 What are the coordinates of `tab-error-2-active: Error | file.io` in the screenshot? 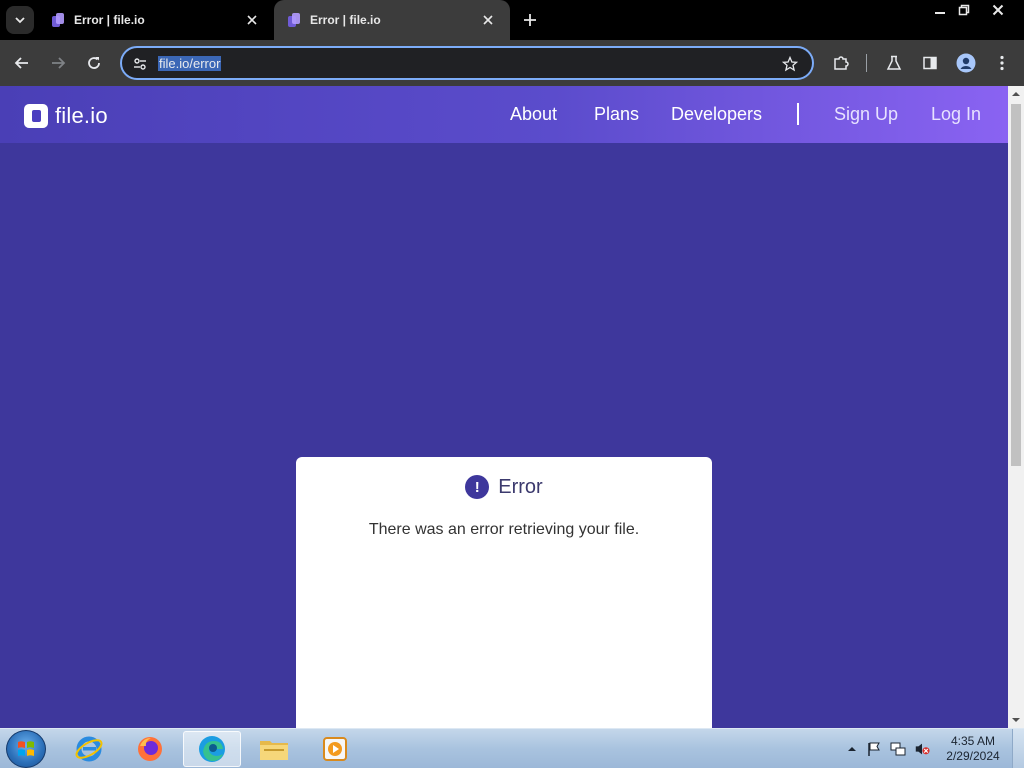 It's located at (392, 20).